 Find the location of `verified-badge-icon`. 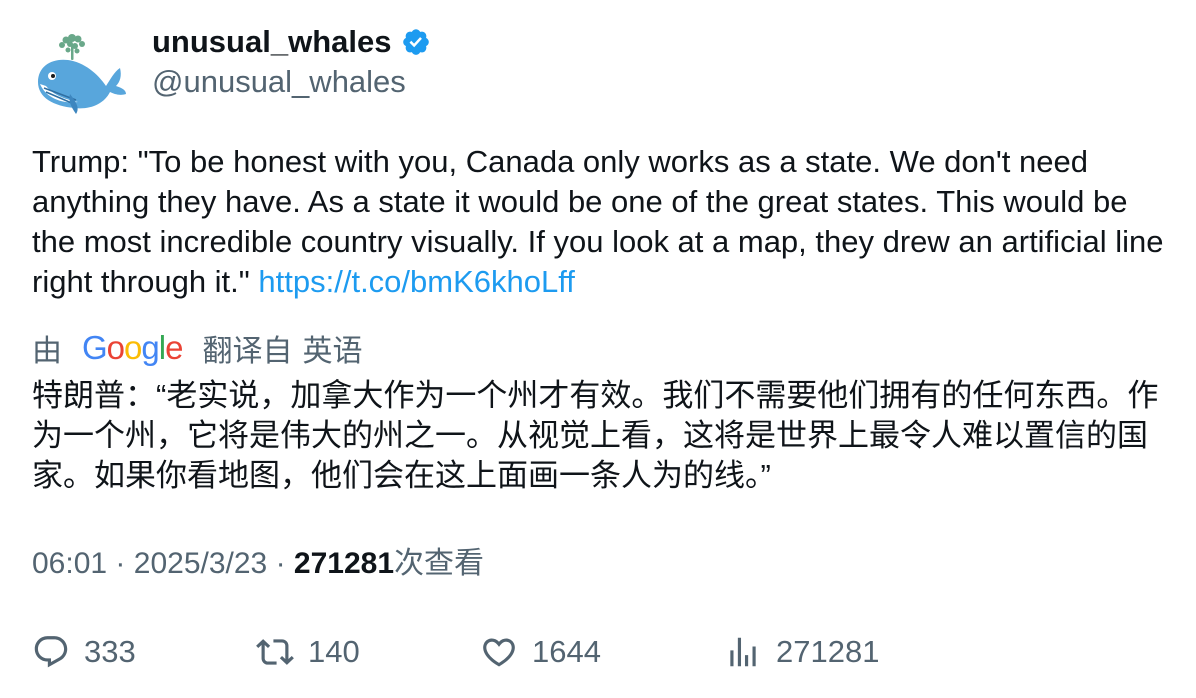

verified-badge-icon is located at coordinates (416, 42).